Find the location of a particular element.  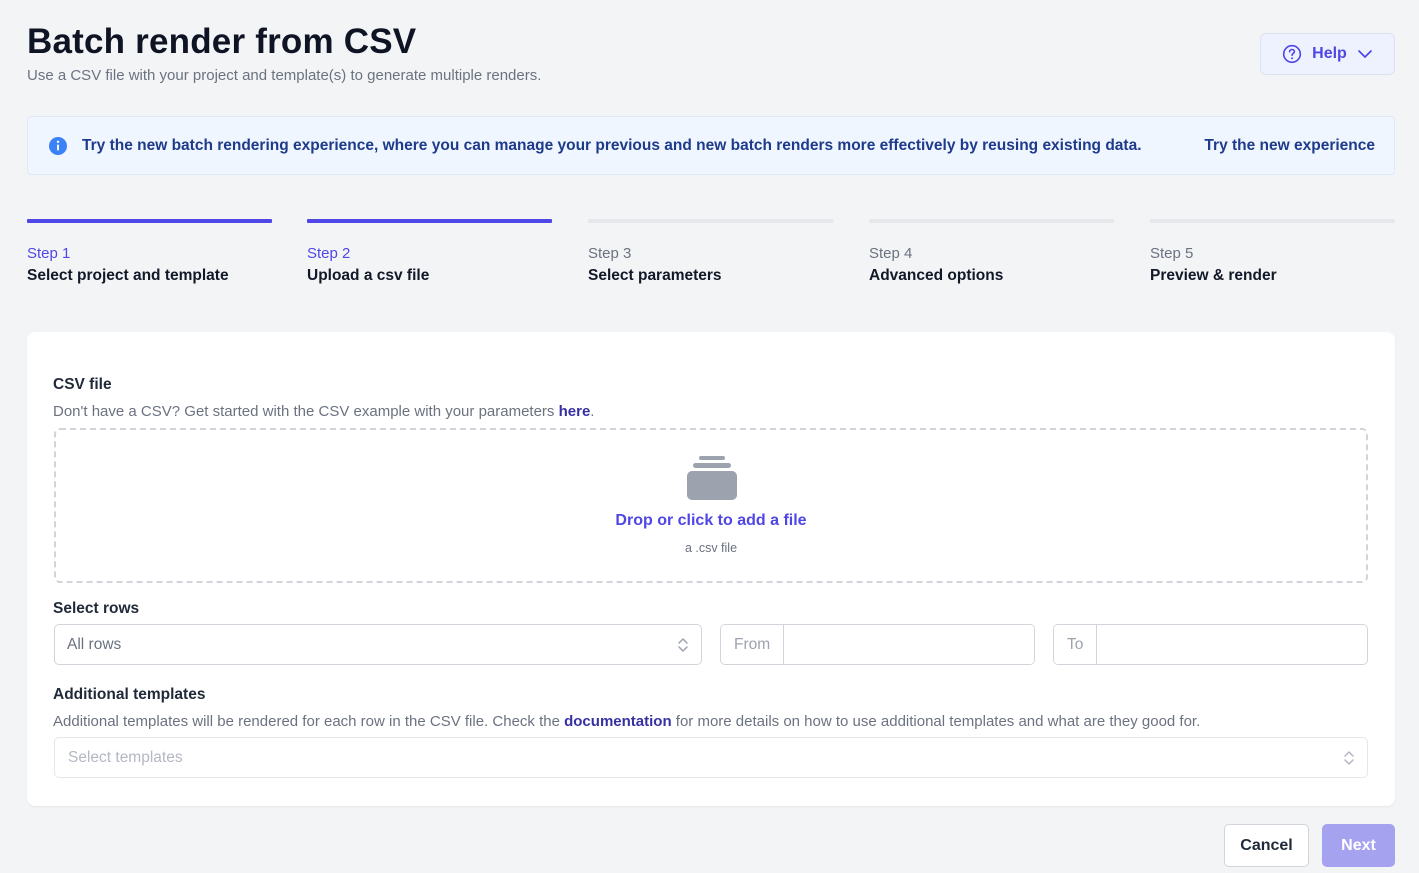

step-number: Step 3 is located at coordinates (610, 253).